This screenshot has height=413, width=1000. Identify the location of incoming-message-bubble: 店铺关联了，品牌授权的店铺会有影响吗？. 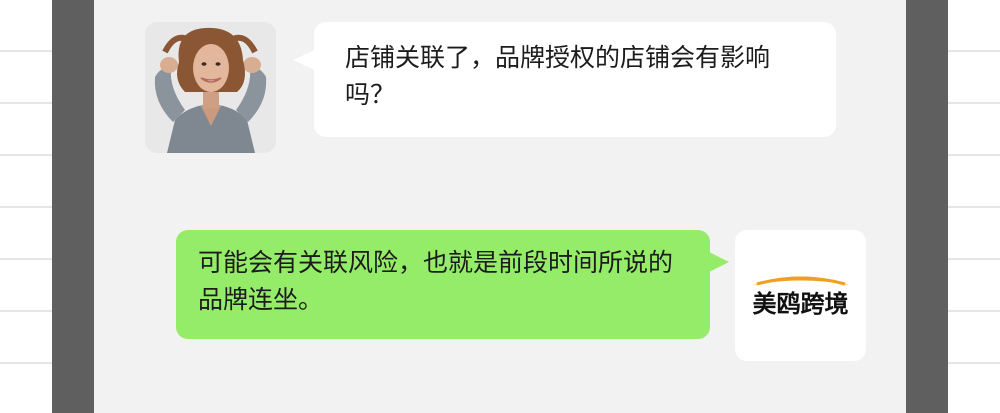
(575, 79).